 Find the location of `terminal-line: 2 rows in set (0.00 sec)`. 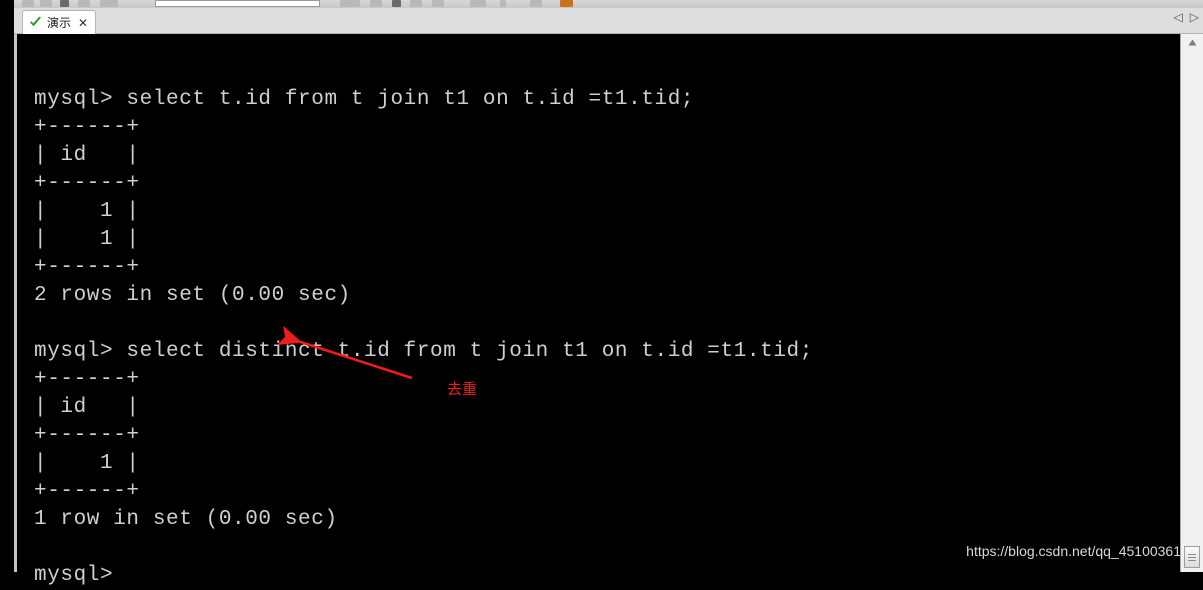

terminal-line: 2 rows in set (0.00 sec) is located at coordinates (192, 295).